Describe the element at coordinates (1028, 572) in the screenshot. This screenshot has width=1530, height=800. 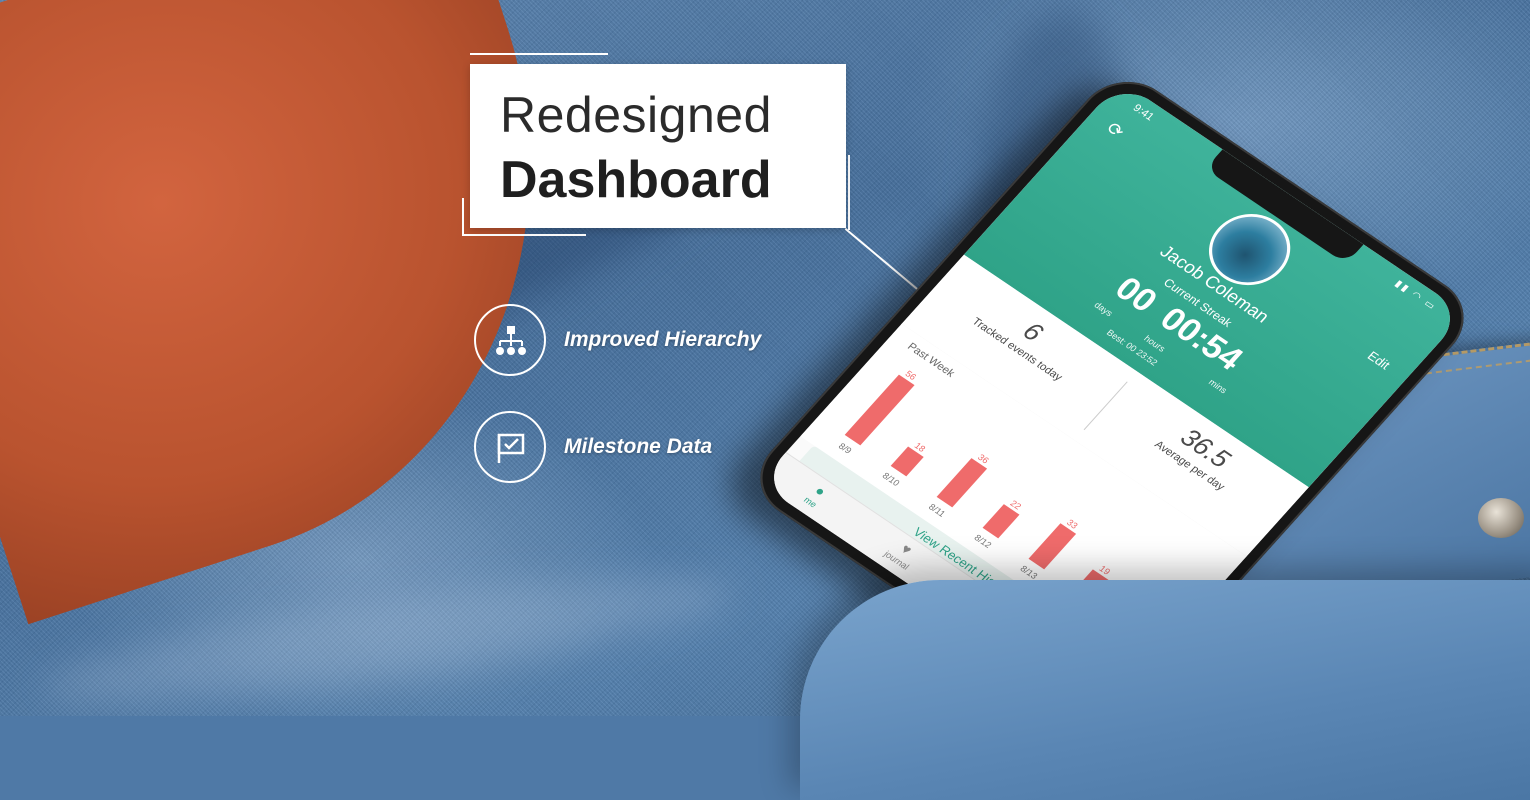
I see `x-tick-label: 8/13` at that location.